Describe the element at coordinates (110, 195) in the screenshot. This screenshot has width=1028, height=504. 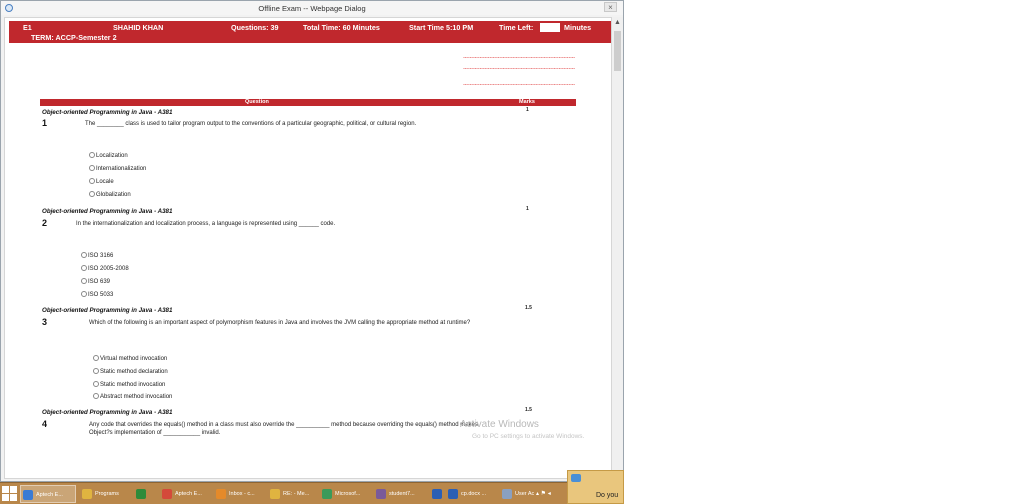
I see `answer-option: Globalization` at that location.